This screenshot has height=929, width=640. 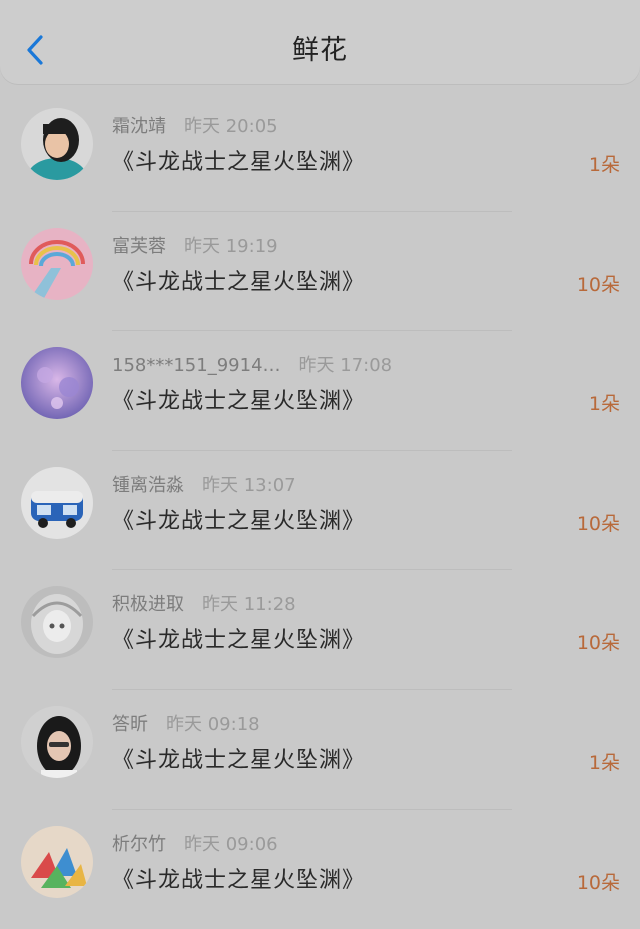 What do you see at coordinates (249, 485) in the screenshot?
I see `timestamp: 昨天 13:07` at bounding box center [249, 485].